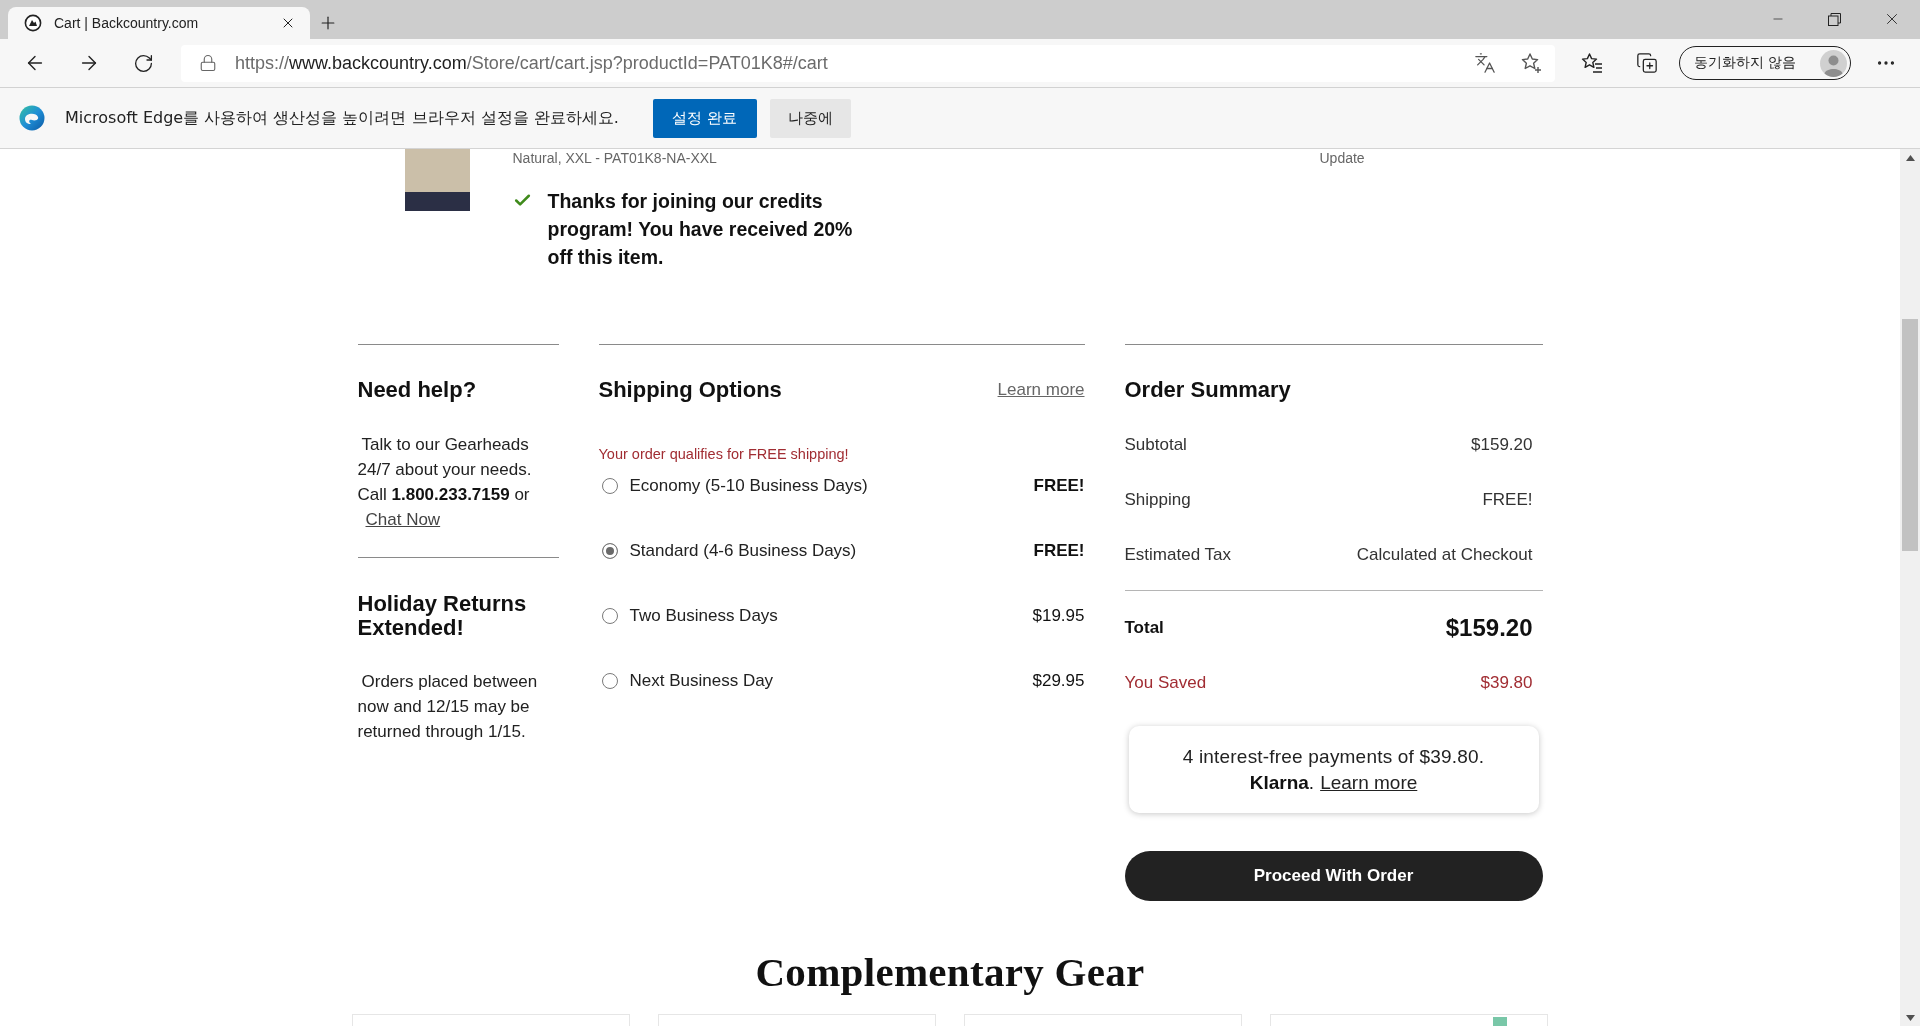  What do you see at coordinates (868, 63) in the screenshot?
I see `address-bar: https://www.backcountry.com/Store/cart/cart.jsp?productId=PAT01K8#/cart` at bounding box center [868, 63].